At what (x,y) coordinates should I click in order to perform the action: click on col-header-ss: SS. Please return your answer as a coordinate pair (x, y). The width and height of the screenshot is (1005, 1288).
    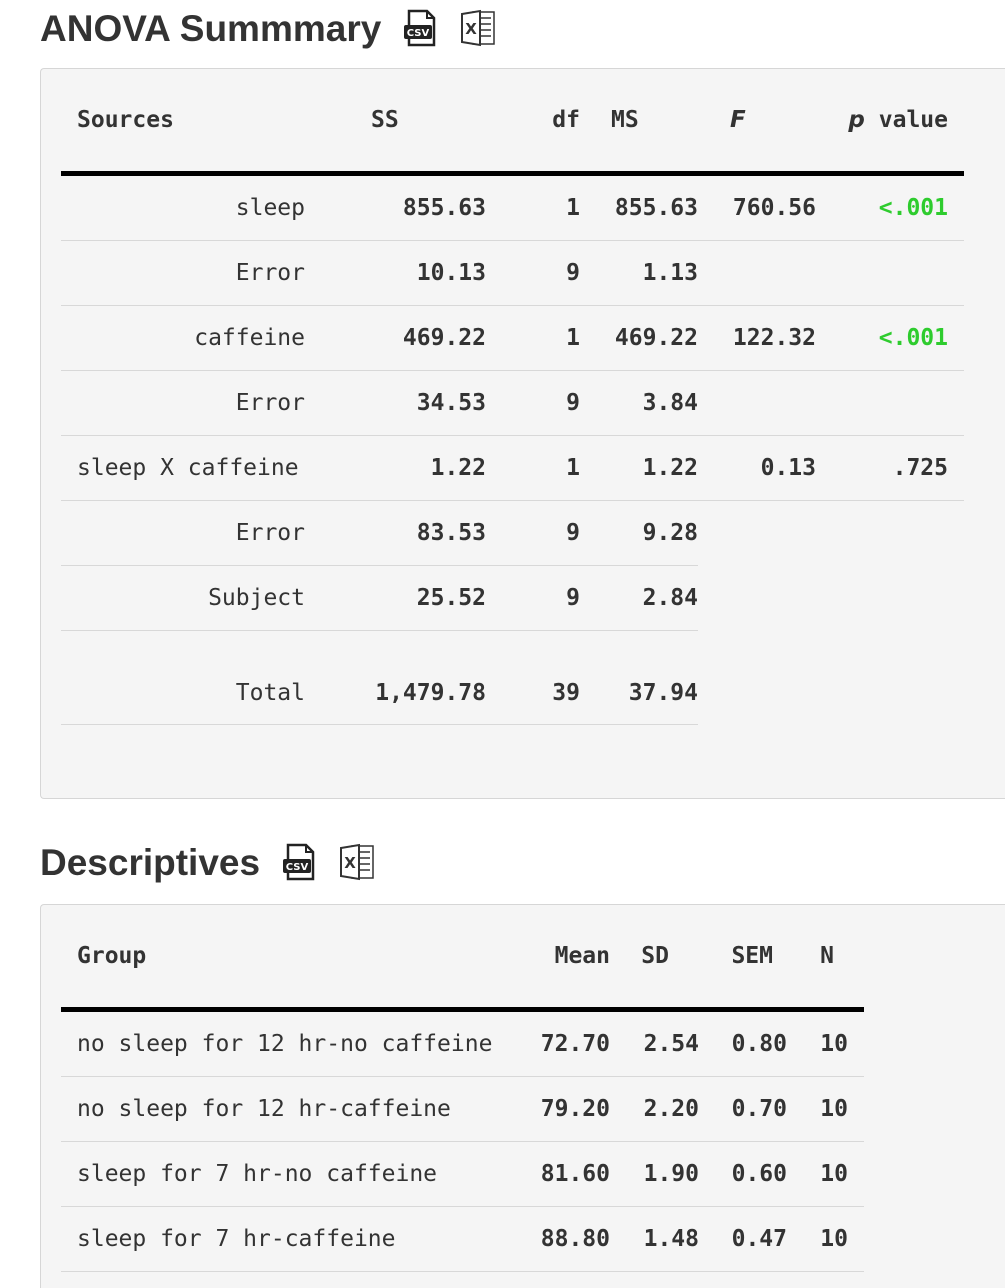
    Looking at the image, I should click on (395, 122).